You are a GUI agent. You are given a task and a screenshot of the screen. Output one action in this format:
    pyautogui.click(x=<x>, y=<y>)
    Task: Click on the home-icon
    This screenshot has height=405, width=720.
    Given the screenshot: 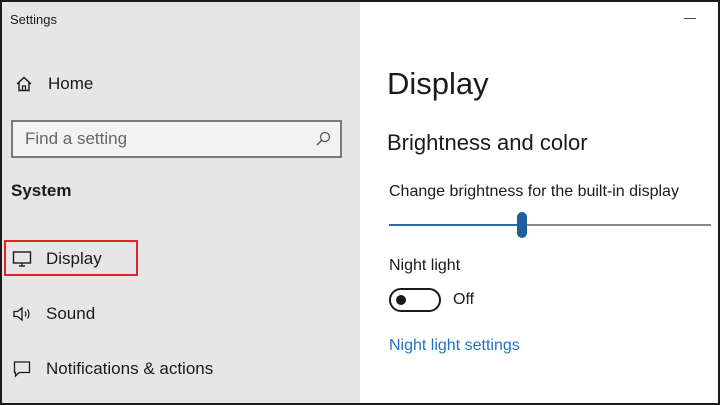 What is the action you would take?
    pyautogui.click(x=24, y=84)
    